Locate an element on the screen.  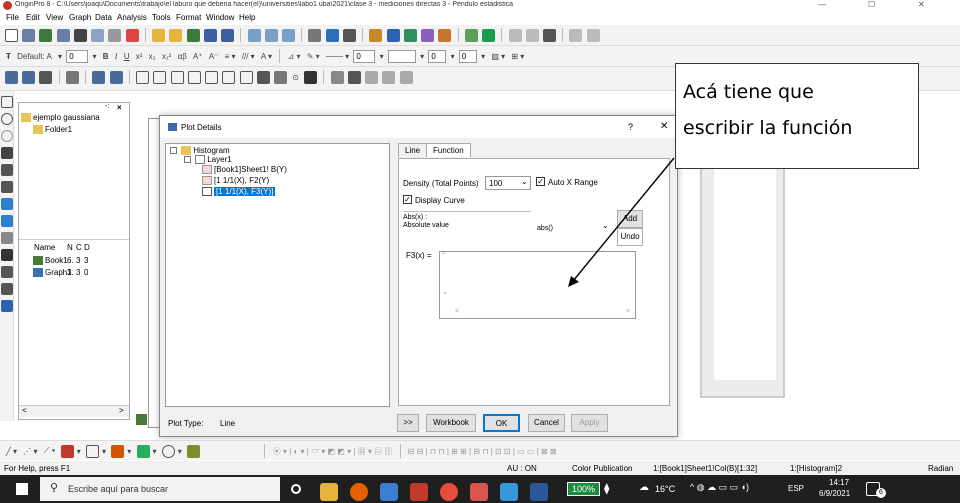
screen-reader-tool-icon is located at coordinates (6, 170).